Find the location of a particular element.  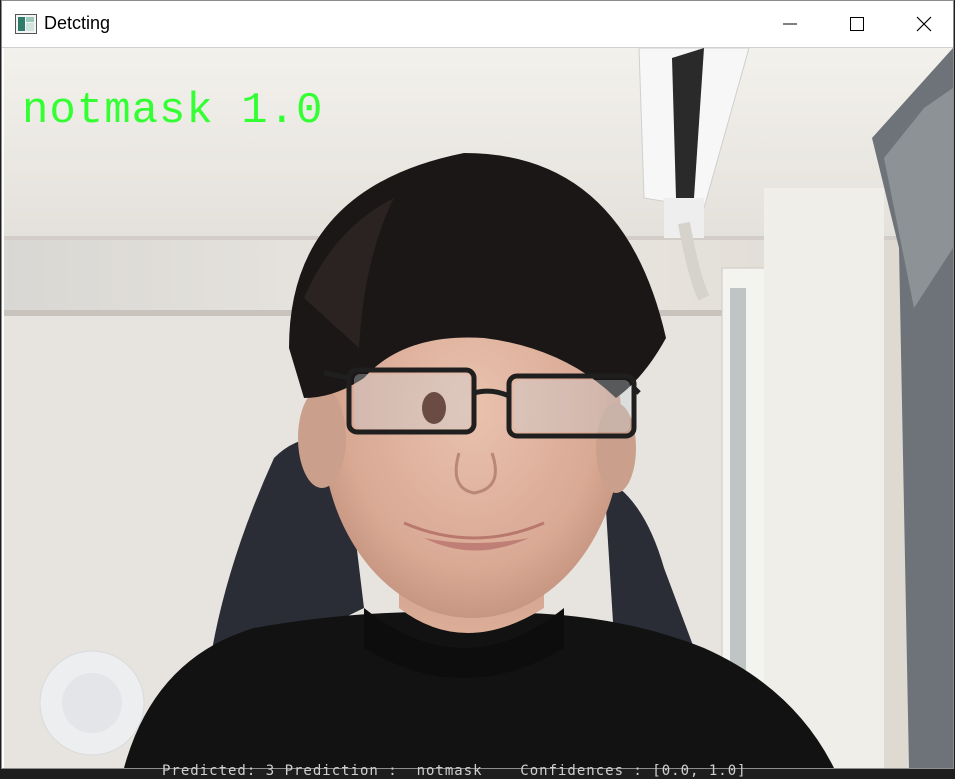

close-button is located at coordinates (924, 24).